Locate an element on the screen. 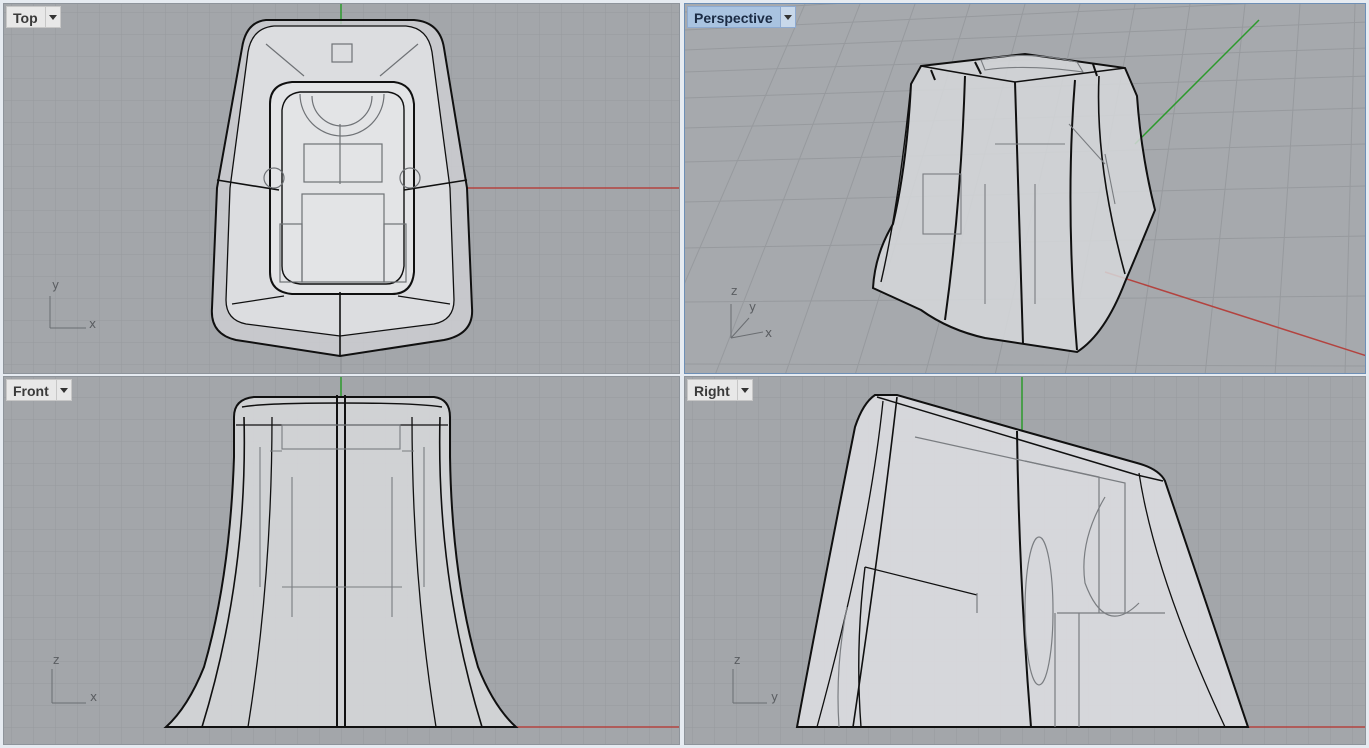 Image resolution: width=1369 pixels, height=748 pixels. viewport-tab-top: Top is located at coordinates (33, 17).